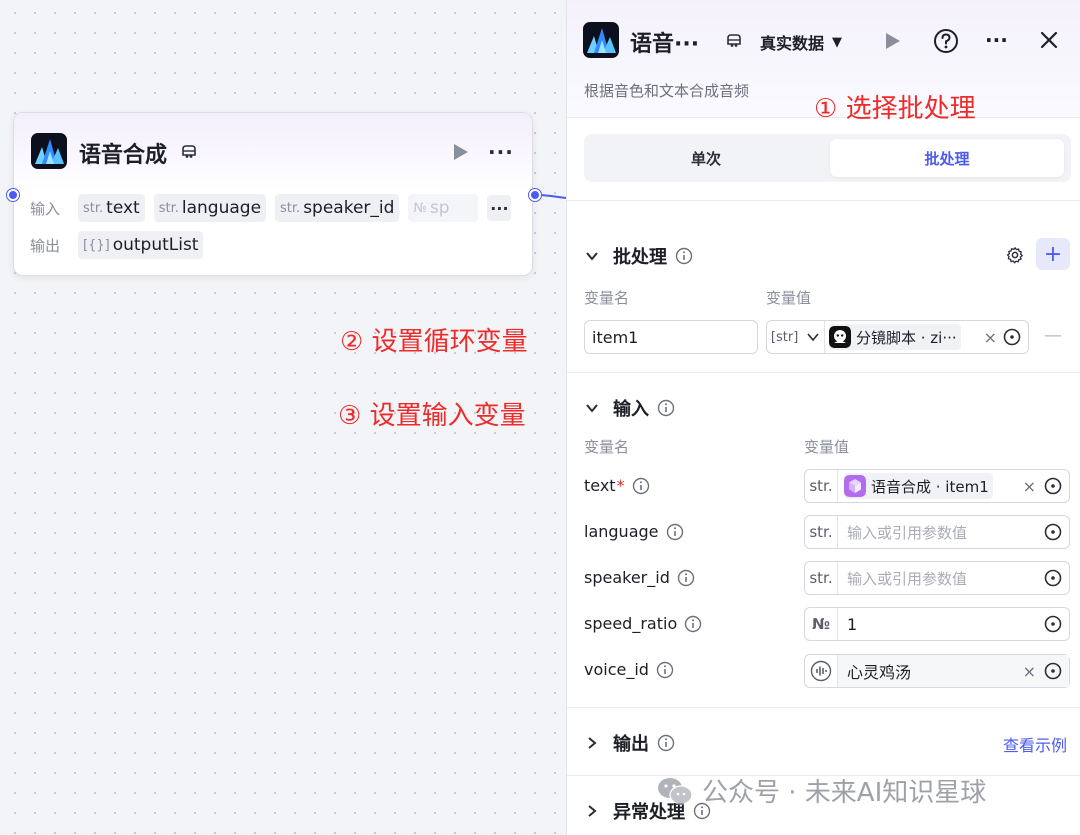 This screenshot has height=835, width=1080. I want to click on input-label: 输入, so click(45, 208).